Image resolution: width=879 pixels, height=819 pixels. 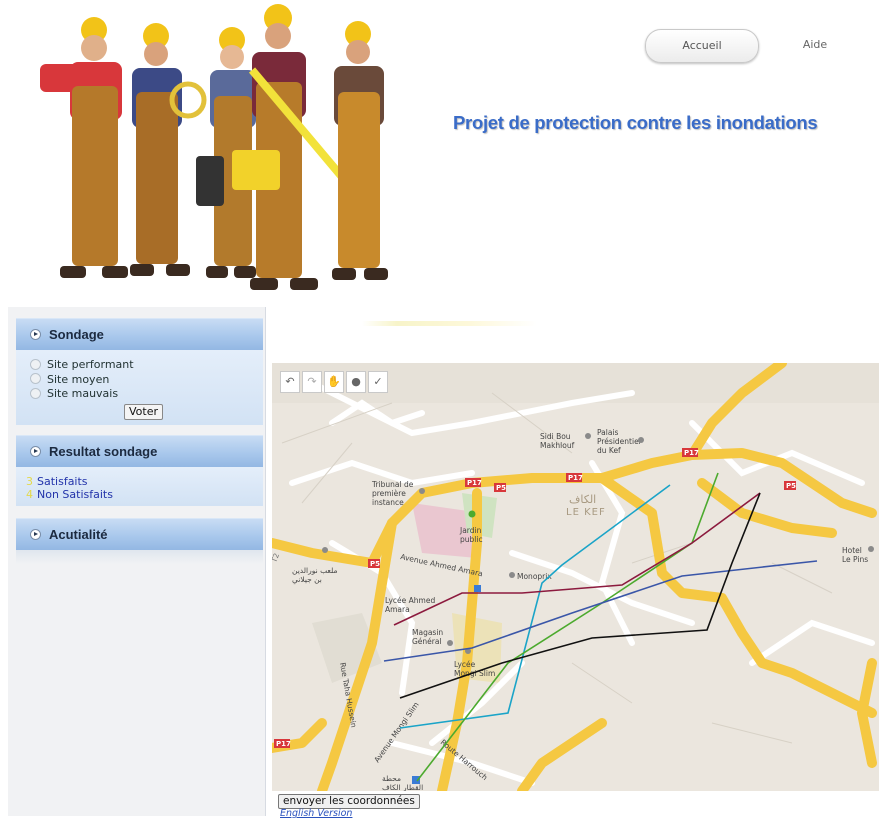 I want to click on sondage-header: Sondage, so click(x=139, y=334).